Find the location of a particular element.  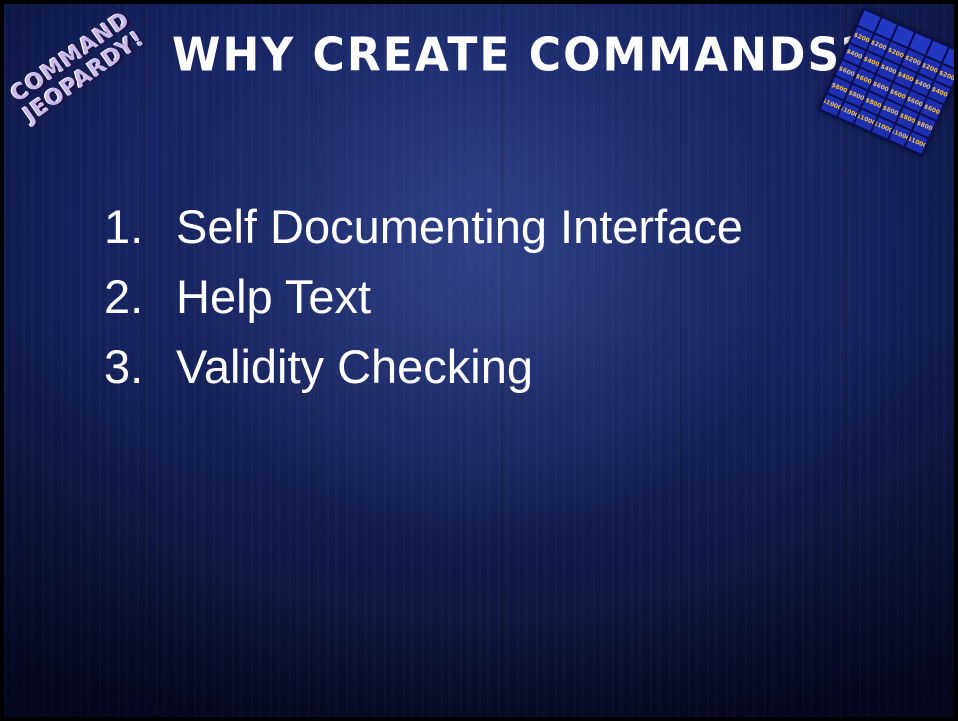

list-item: 2. Help Text is located at coordinates (423, 297).